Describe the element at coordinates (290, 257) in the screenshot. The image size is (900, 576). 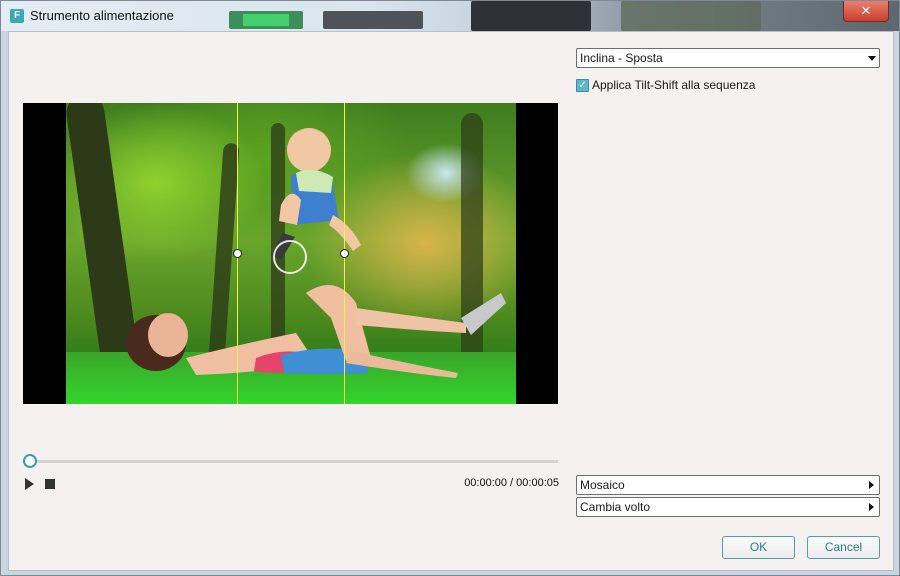
I see `tilt-center-ring` at that location.